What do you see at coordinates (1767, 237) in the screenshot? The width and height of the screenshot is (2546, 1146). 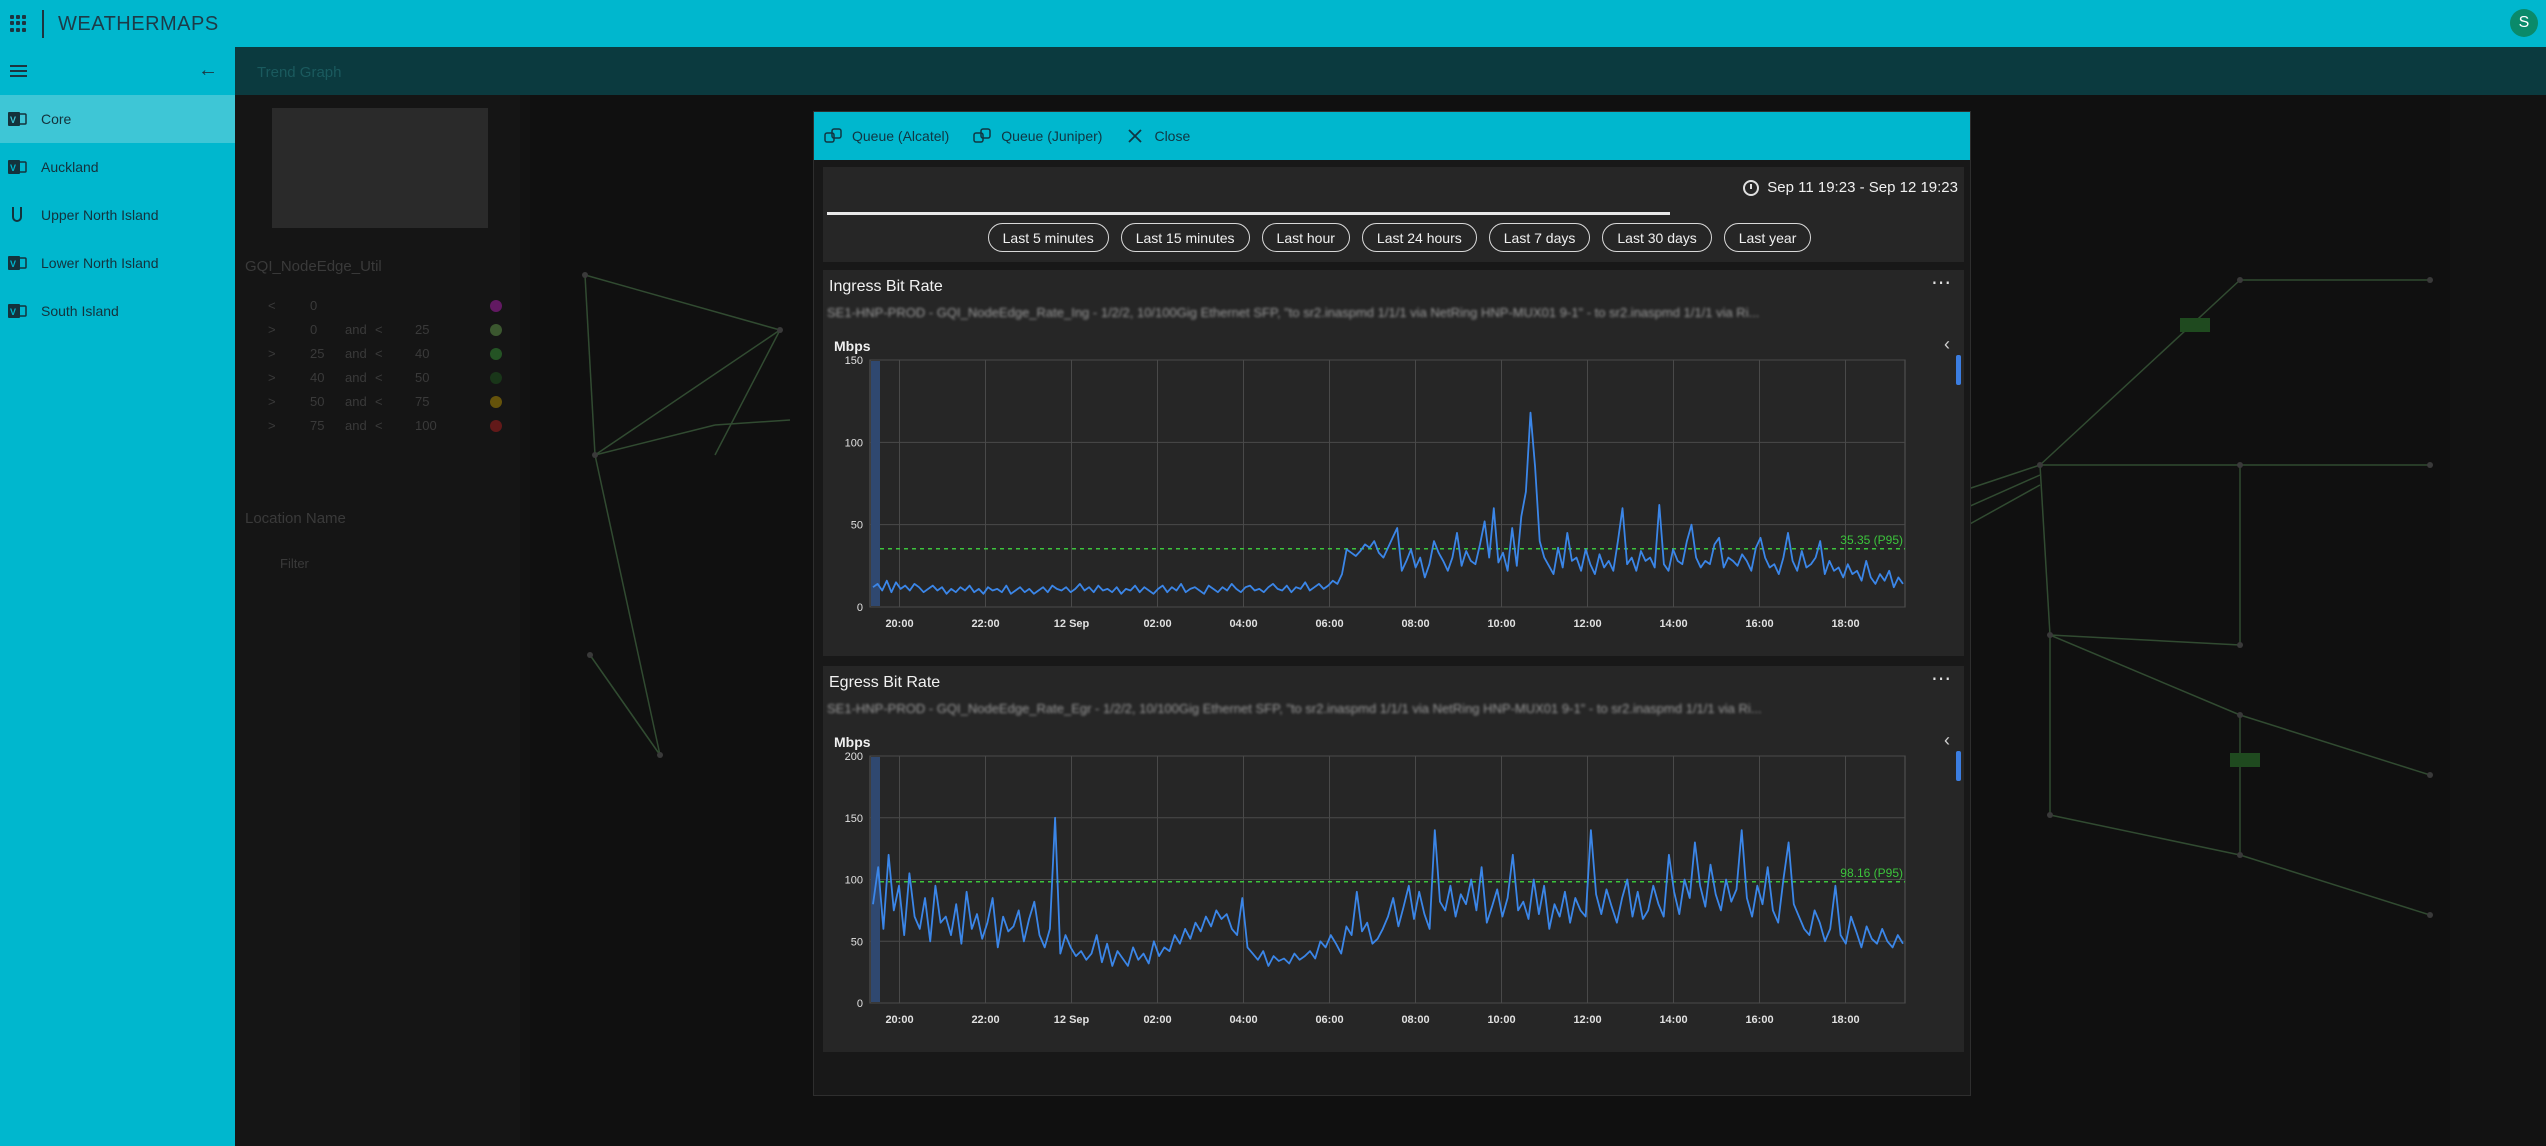 I see `range-button-last-year: Last year` at bounding box center [1767, 237].